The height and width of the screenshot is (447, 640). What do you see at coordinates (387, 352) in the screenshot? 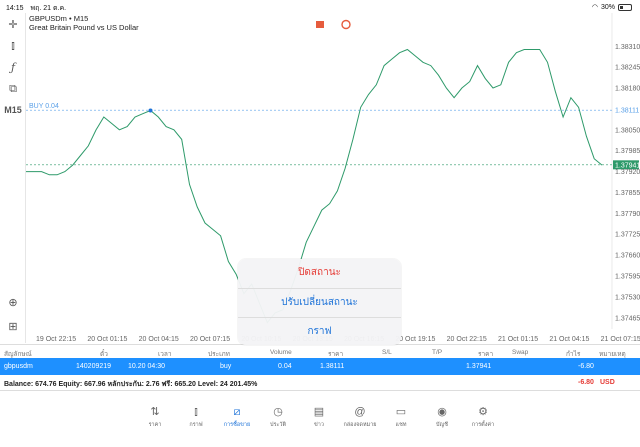
I see `col-sl: S/L` at bounding box center [387, 352].